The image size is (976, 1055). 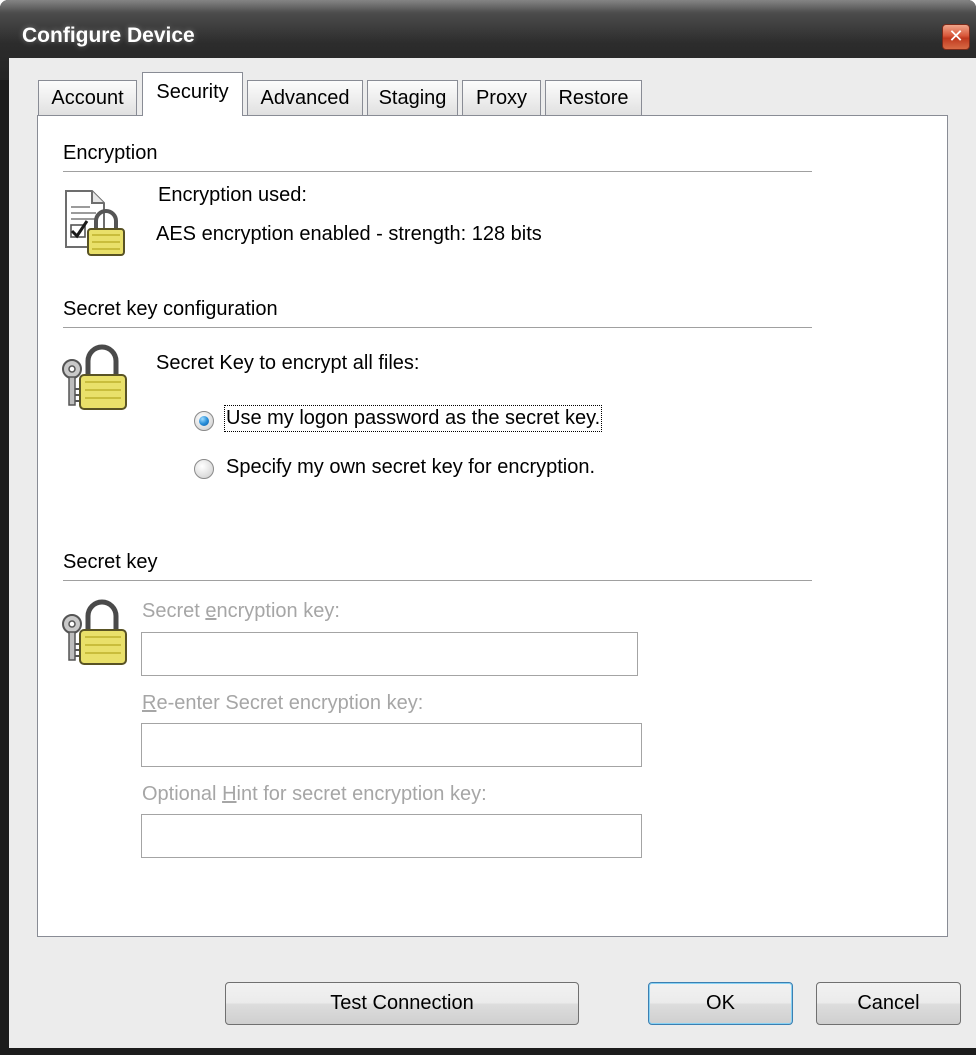 I want to click on hint-label: Optional Hint for secret encryption key:, so click(x=314, y=794).